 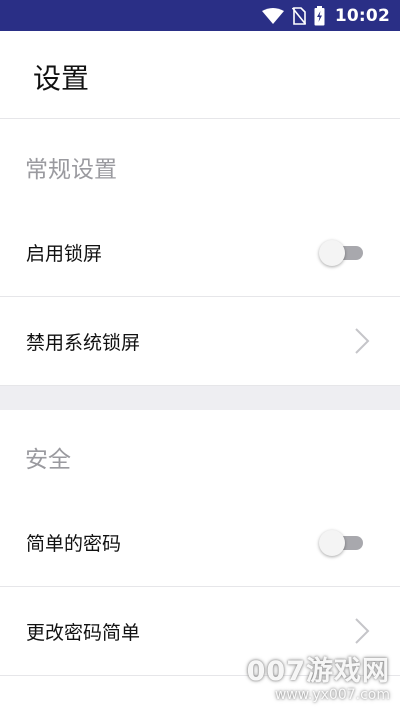 What do you see at coordinates (200, 455) in the screenshot?
I see `section-header-security: 安全` at bounding box center [200, 455].